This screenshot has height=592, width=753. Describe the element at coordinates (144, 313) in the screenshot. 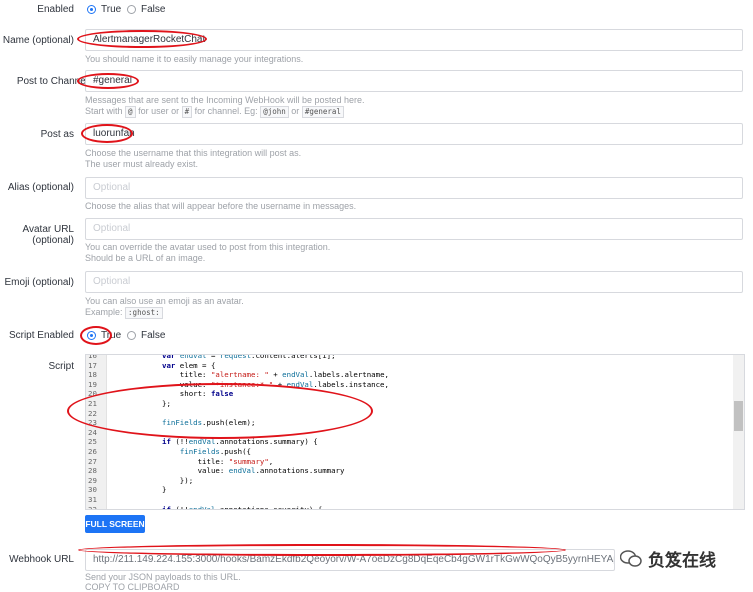

I see `chip-ghost: :ghost:` at that location.